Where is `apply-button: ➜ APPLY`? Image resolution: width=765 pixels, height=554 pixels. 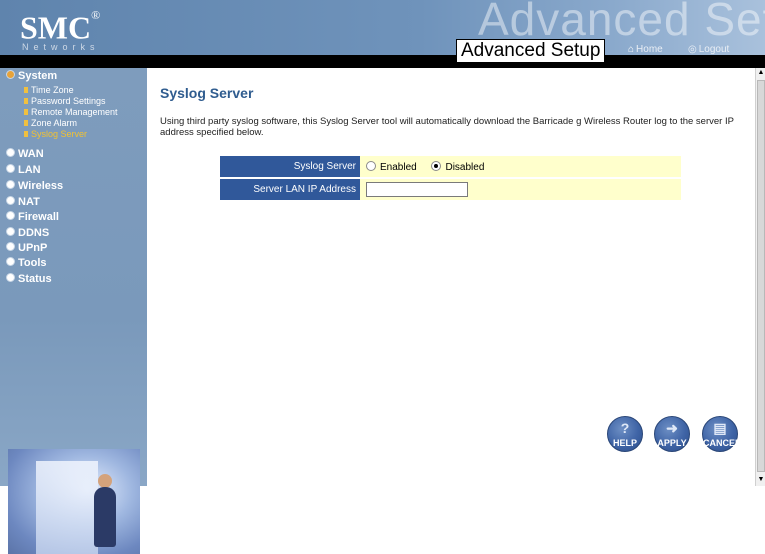 apply-button: ➜ APPLY is located at coordinates (672, 434).